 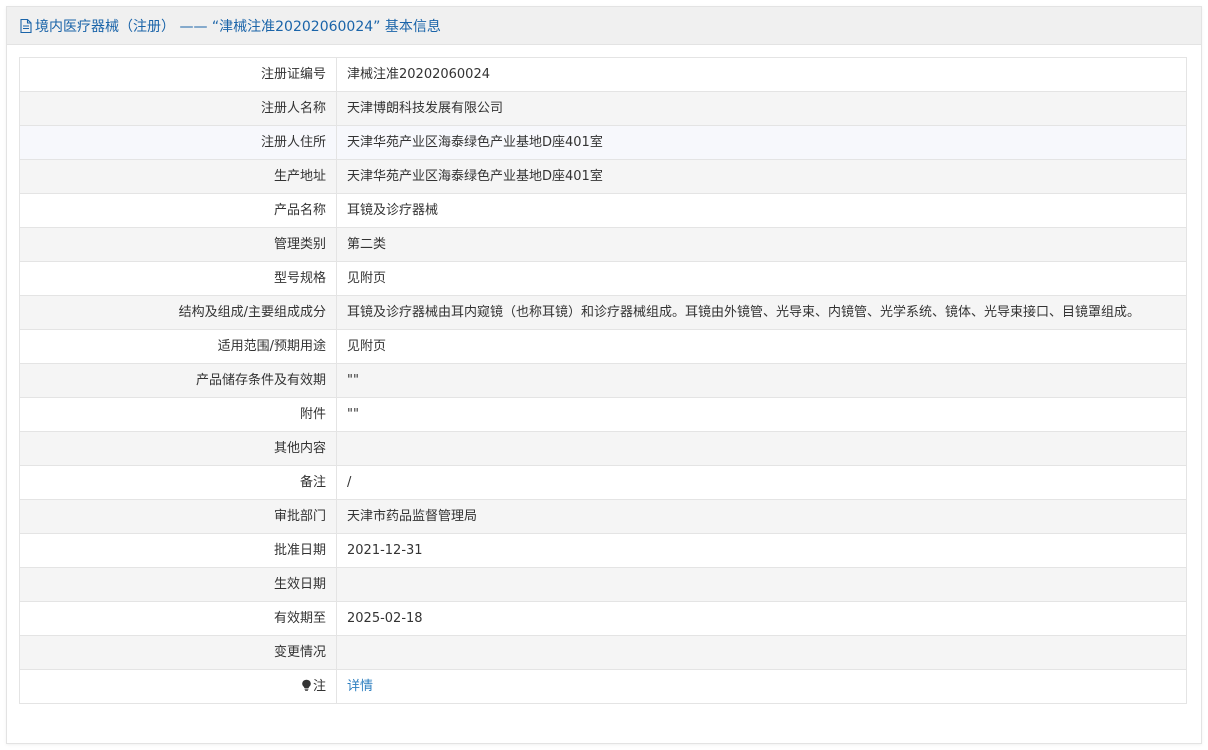 What do you see at coordinates (761, 210) in the screenshot?
I see `row-value: 耳镜及诊疗器械` at bounding box center [761, 210].